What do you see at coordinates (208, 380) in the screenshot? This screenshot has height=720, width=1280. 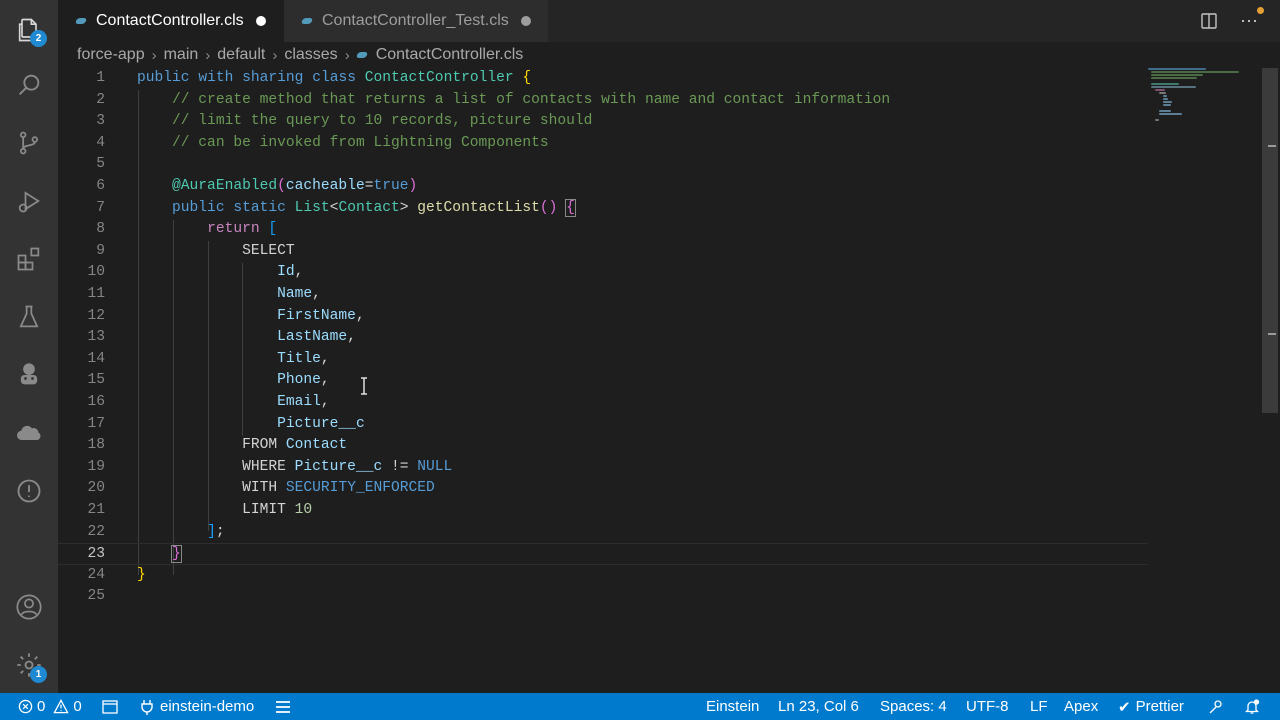 I see `code-line: 15 Phone,` at bounding box center [208, 380].